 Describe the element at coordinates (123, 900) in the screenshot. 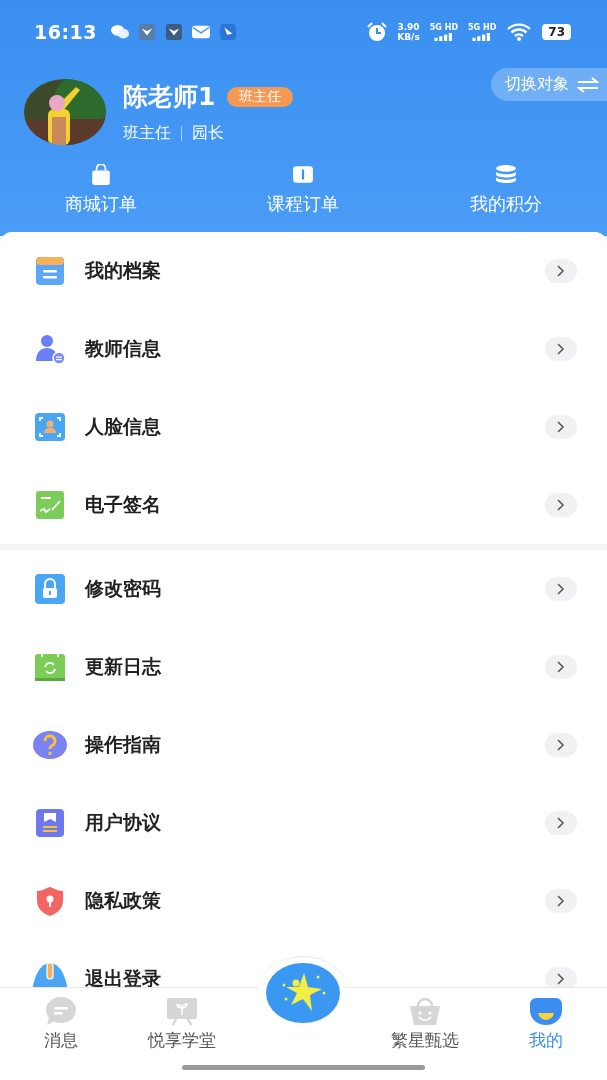

I see `menu-item-label: 隐私政策` at that location.